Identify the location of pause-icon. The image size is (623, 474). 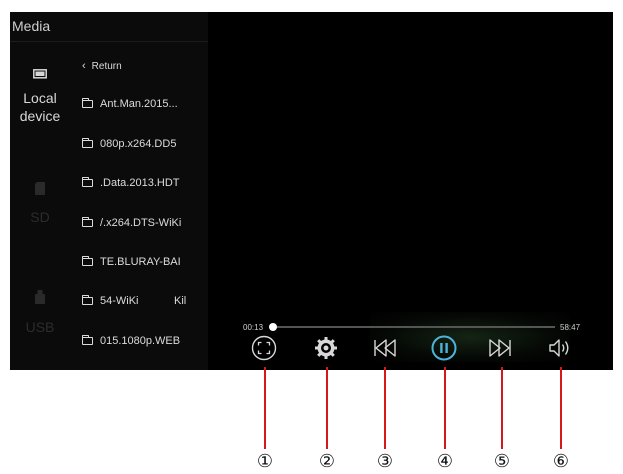
(444, 348).